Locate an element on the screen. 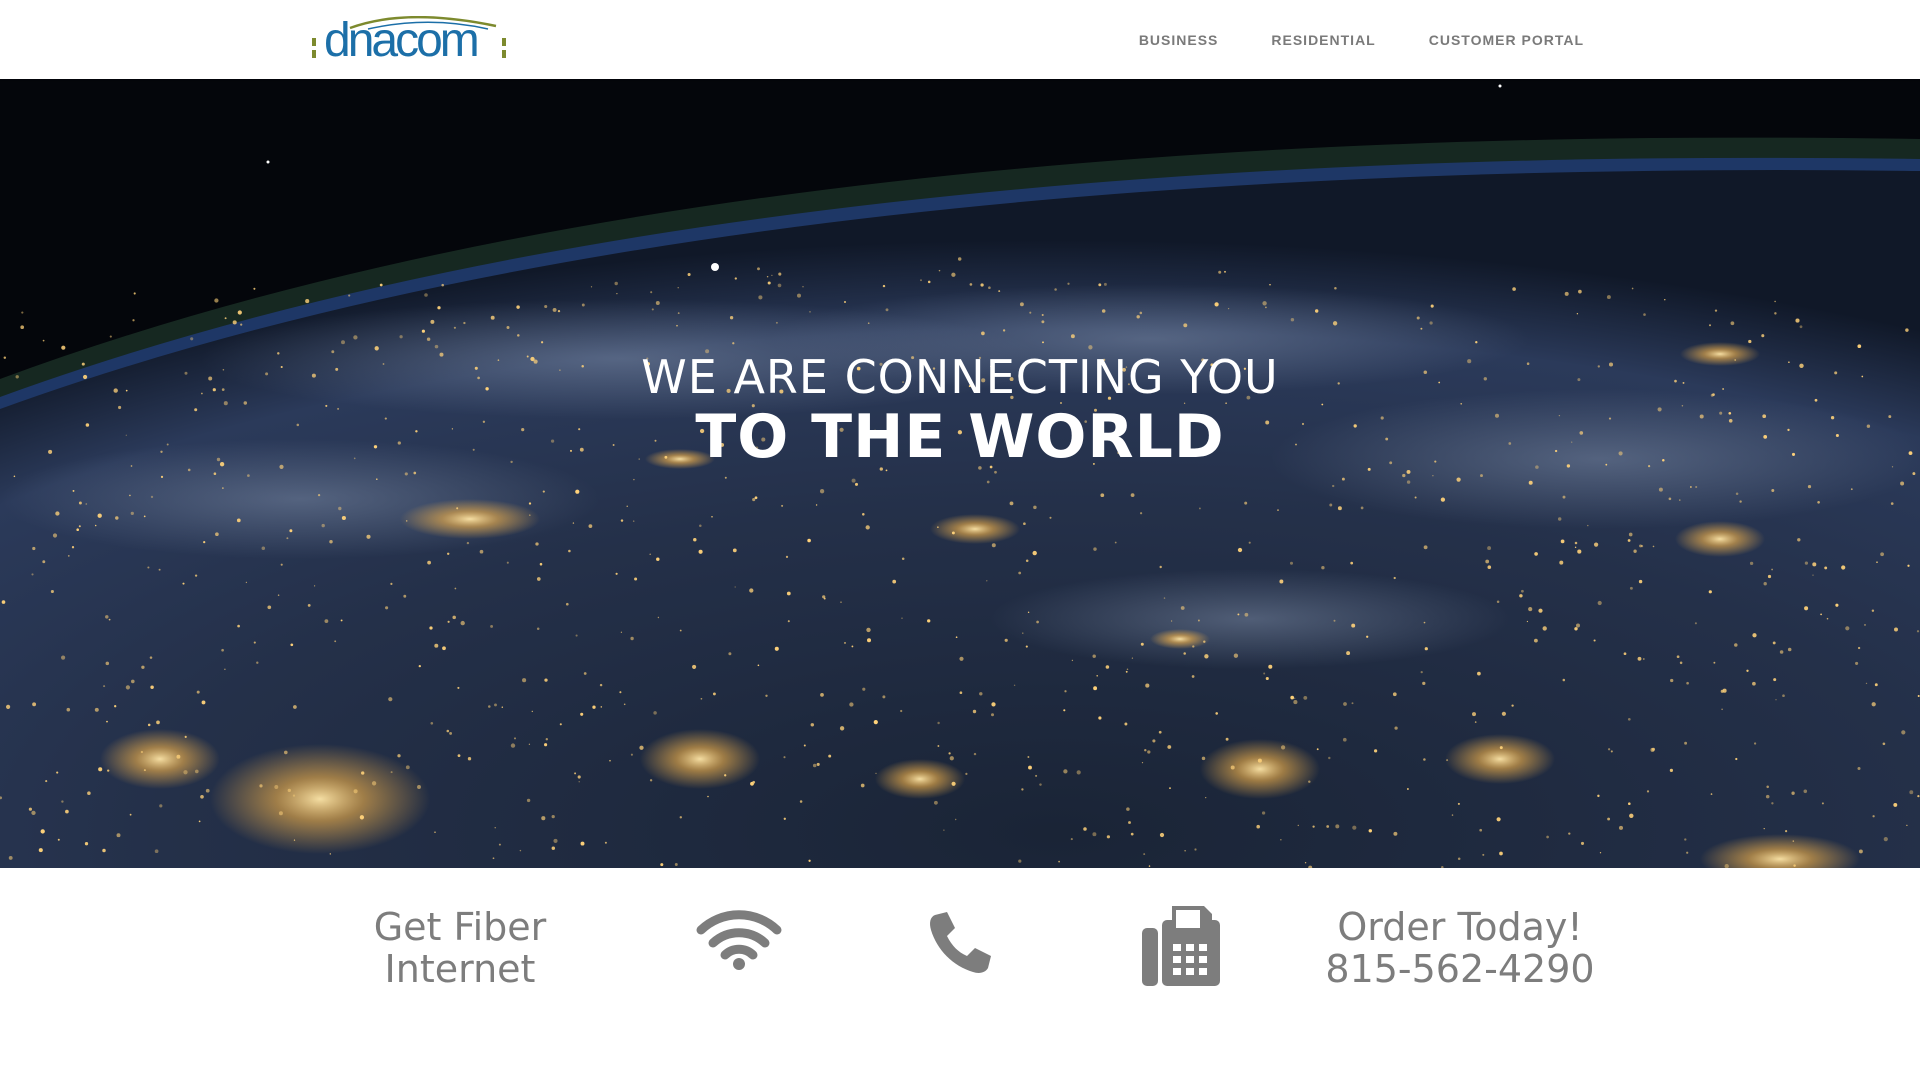 Image resolution: width=1920 pixels, height=1080 pixels. order-today-text: Order Today! 815-562-4290 is located at coordinates (1460, 948).